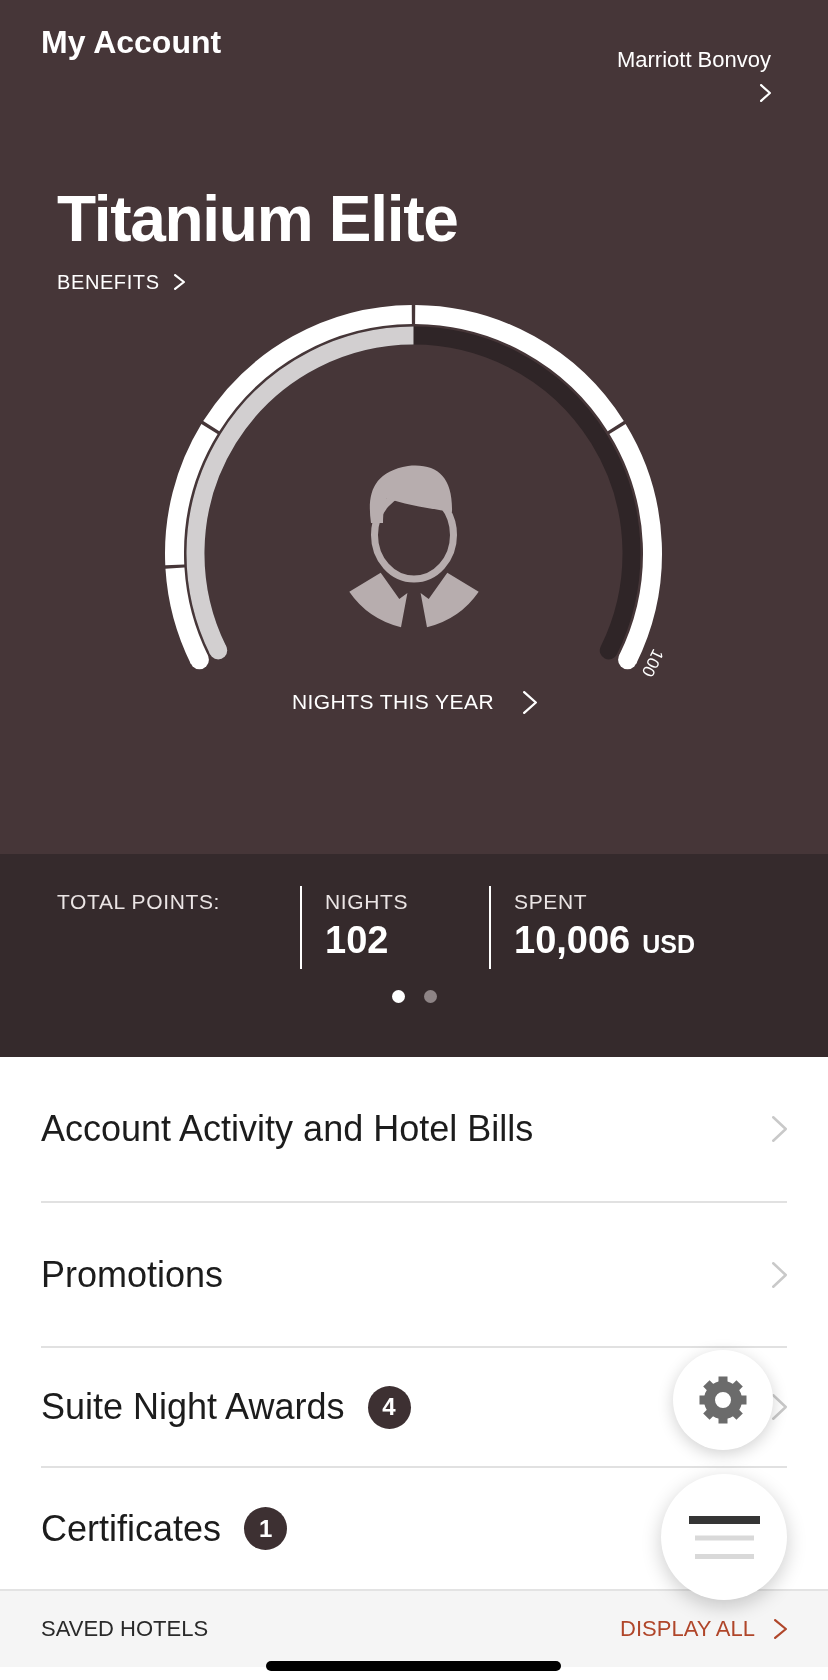 The width and height of the screenshot is (828, 1680). What do you see at coordinates (266, 1528) in the screenshot?
I see `count-badge: 1` at bounding box center [266, 1528].